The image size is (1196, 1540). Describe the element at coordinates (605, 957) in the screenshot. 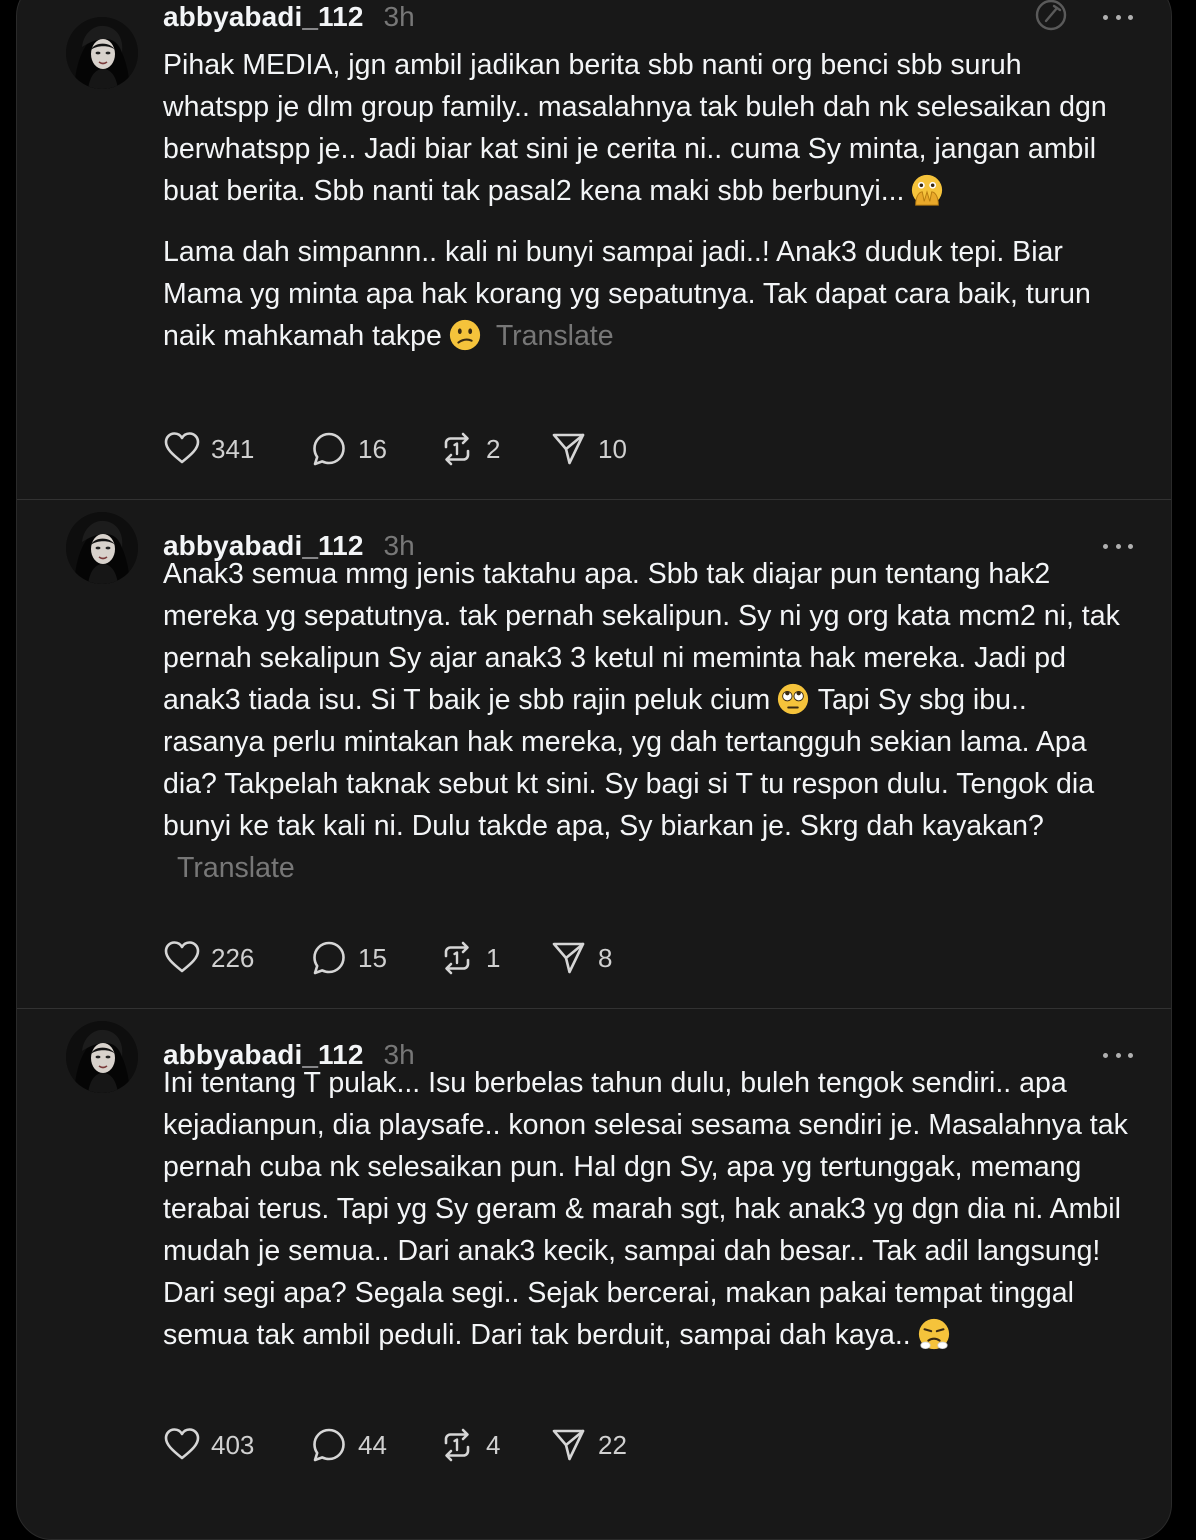

I see `share-count: 8` at that location.